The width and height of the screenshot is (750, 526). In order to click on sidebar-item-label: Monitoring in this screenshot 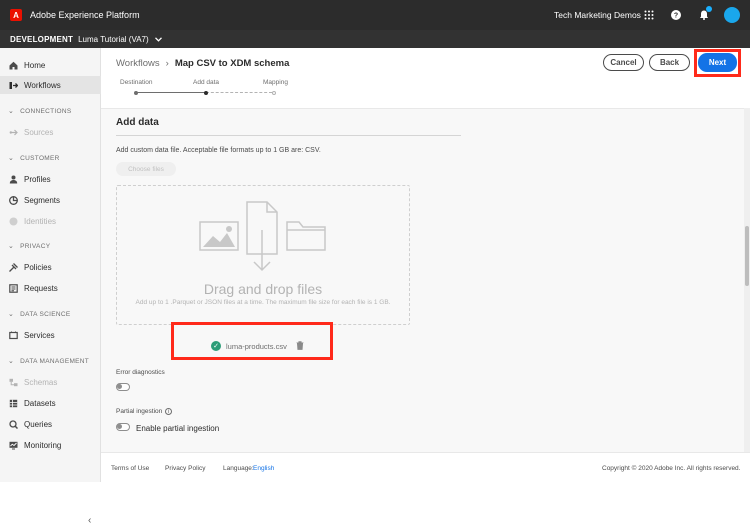, I will do `click(43, 445)`.